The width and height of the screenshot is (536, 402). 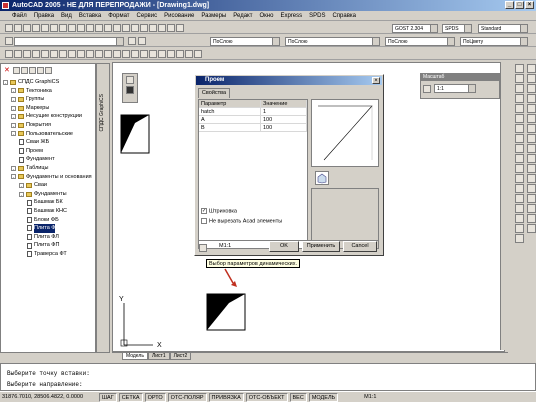 I want to click on xline-icon, so click(x=519, y=78).